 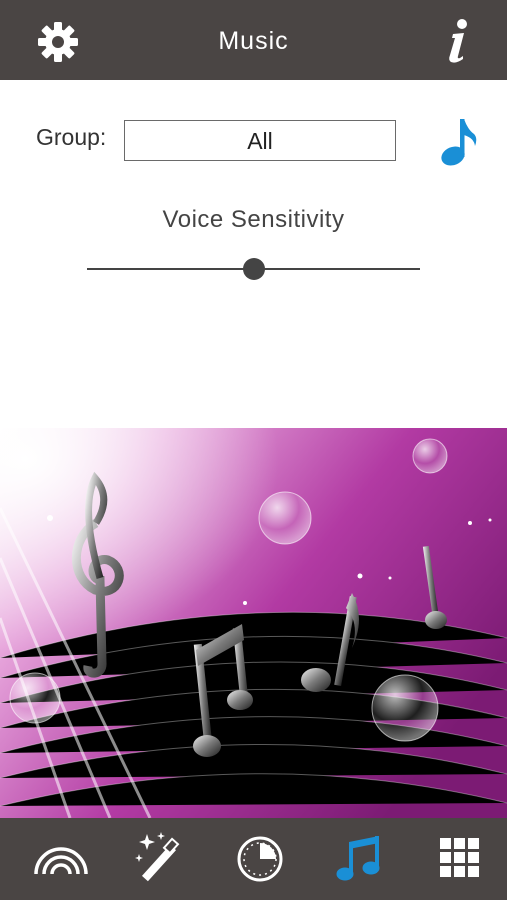 I want to click on page-title: Music, so click(x=253, y=41).